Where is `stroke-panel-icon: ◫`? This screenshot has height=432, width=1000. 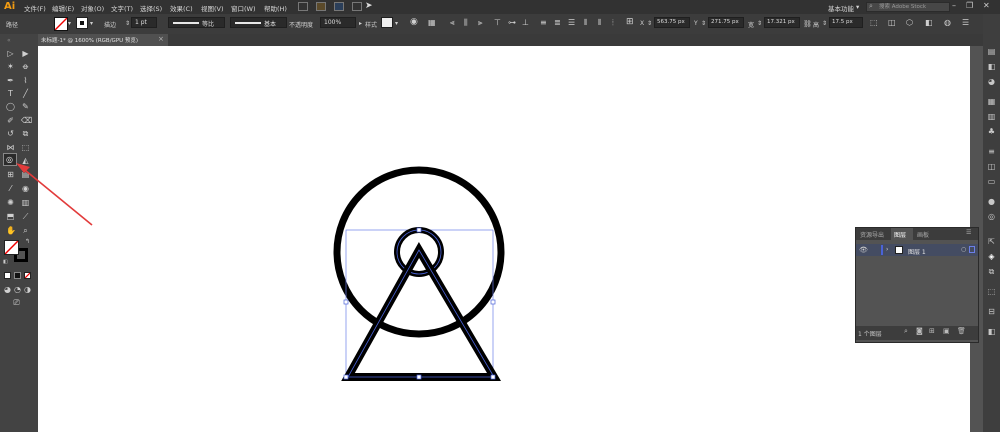
stroke-panel-icon: ◫ is located at coordinates (991, 166).